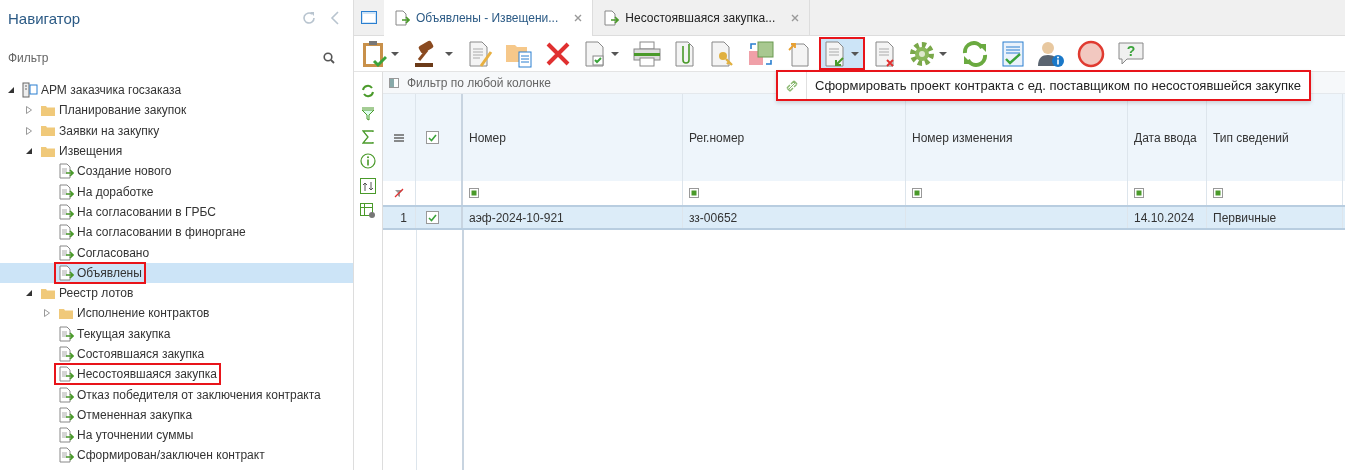  Describe the element at coordinates (713, 217) in the screenshot. I see `table-cell: зз-00652` at that location.